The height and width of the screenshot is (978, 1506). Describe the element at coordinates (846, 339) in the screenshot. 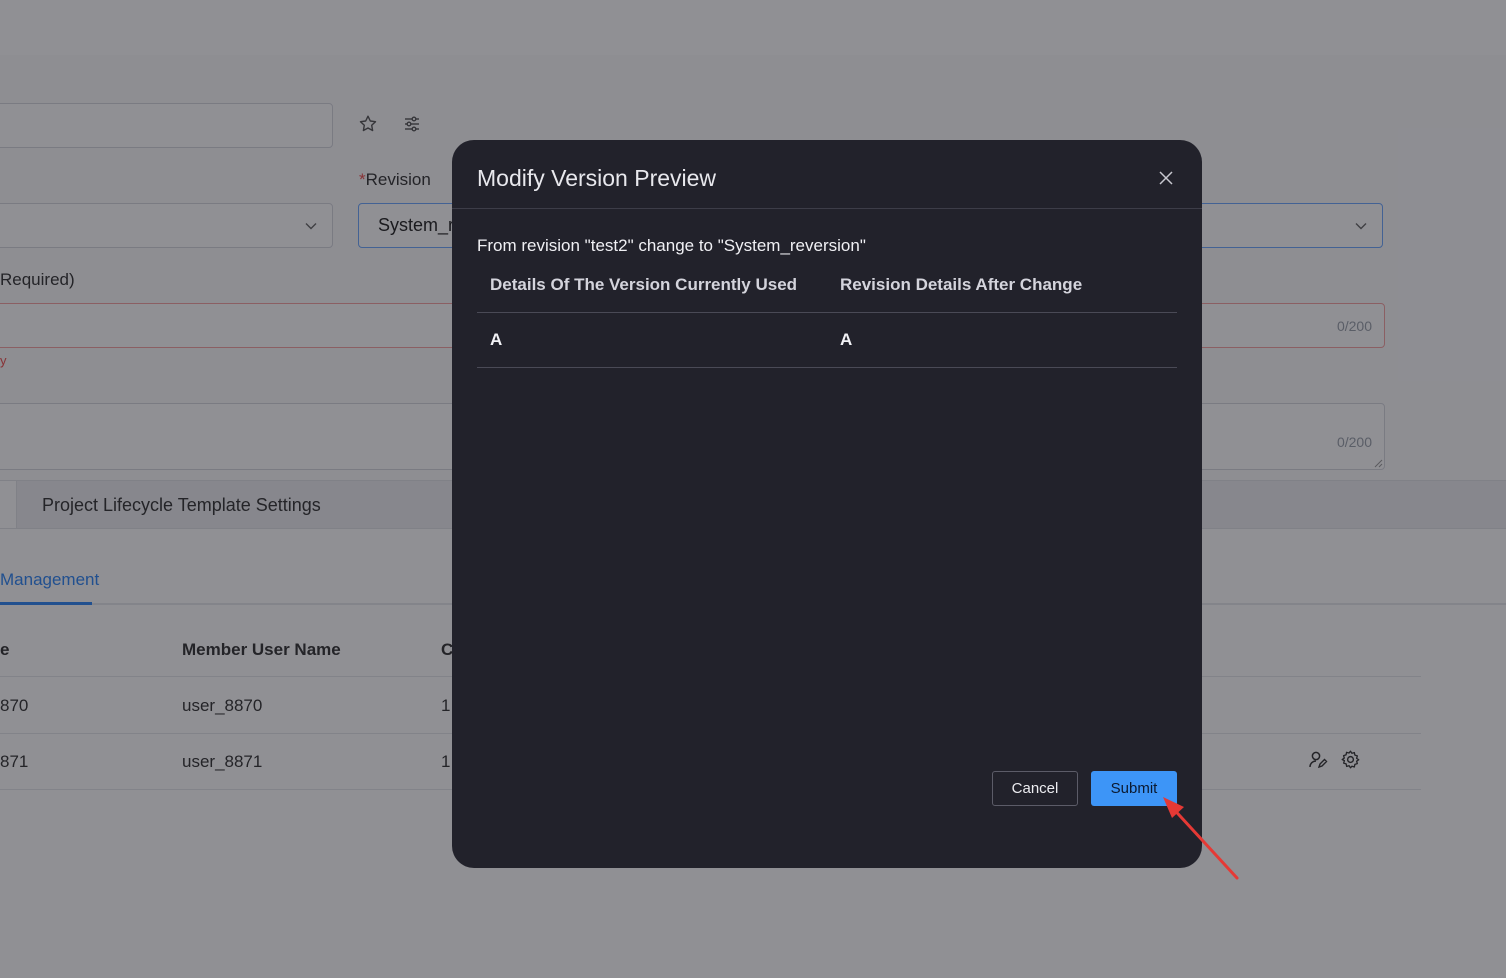

I see `after-change-cell: A` at that location.